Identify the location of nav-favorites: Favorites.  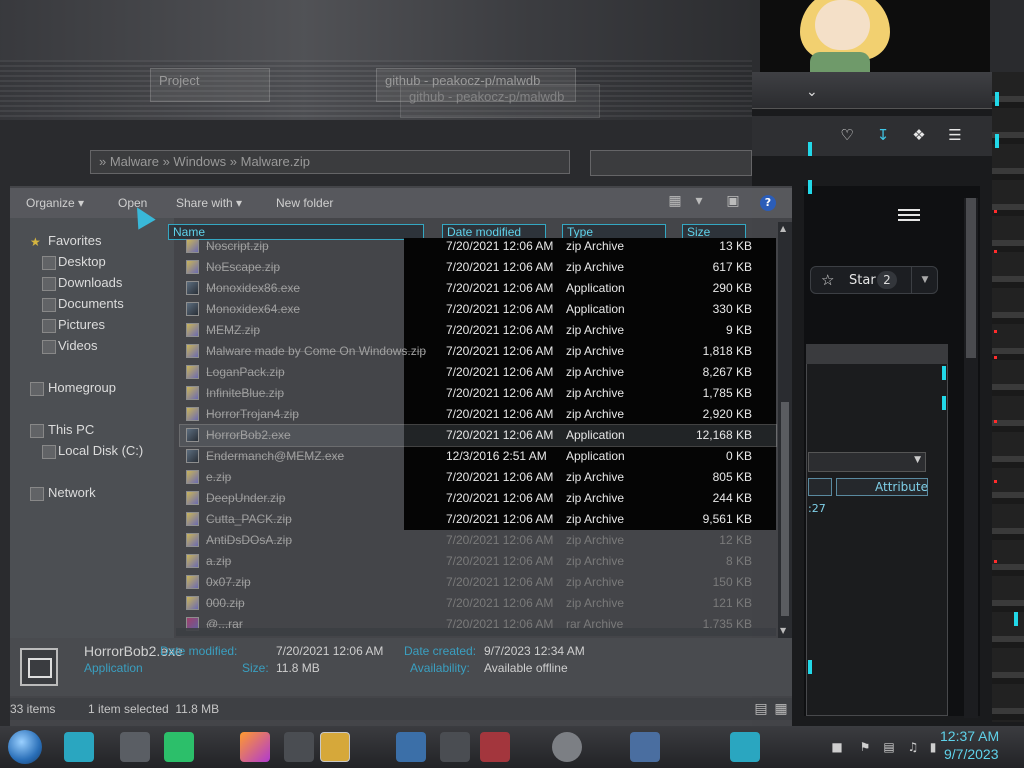
(74, 240).